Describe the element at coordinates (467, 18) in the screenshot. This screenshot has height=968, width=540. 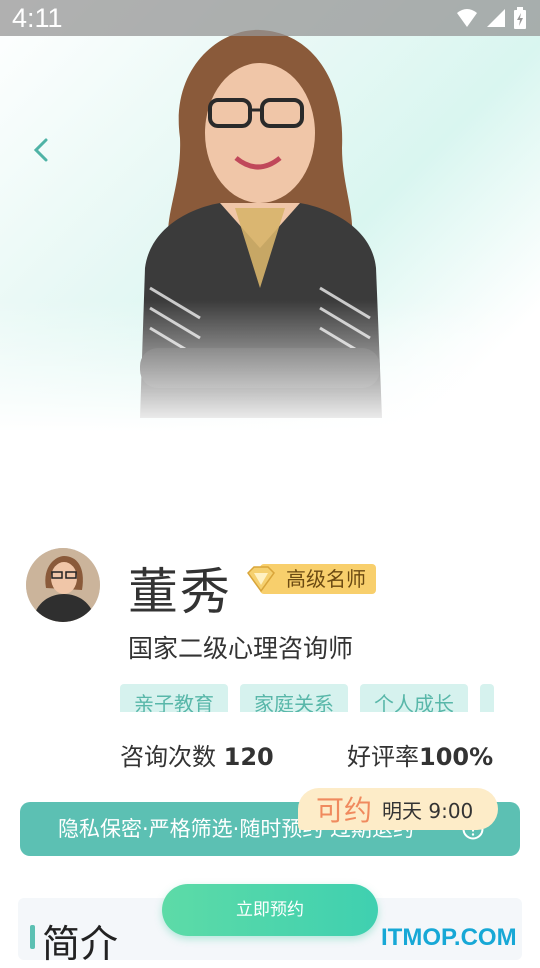
I see `wifi-icon` at that location.